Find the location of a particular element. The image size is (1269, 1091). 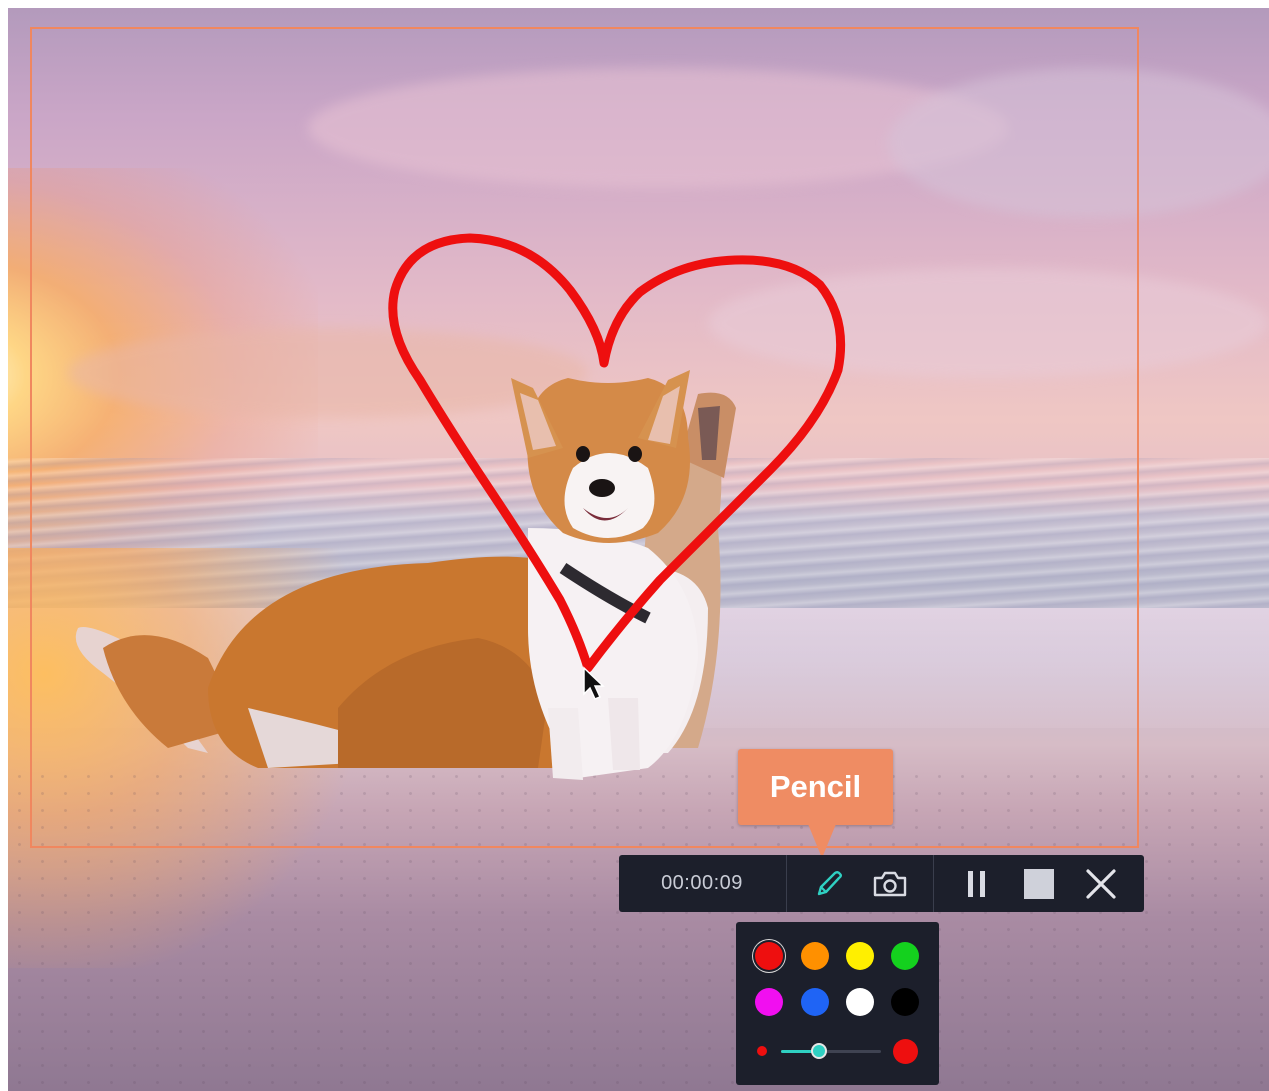

pencil-button is located at coordinates (829, 883).